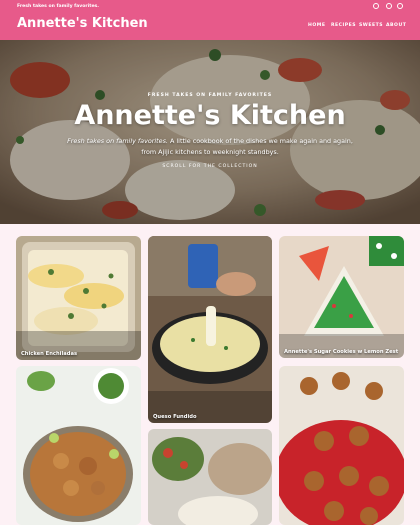  What do you see at coordinates (117, 141) in the screenshot?
I see `hero-desc-italic: Fresh takes on family favorites.` at bounding box center [117, 141].